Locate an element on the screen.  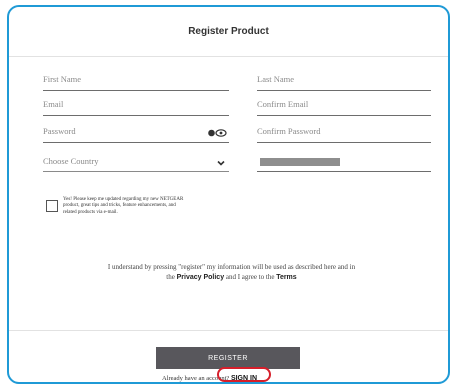
email-placeholder: Email is located at coordinates (53, 104).